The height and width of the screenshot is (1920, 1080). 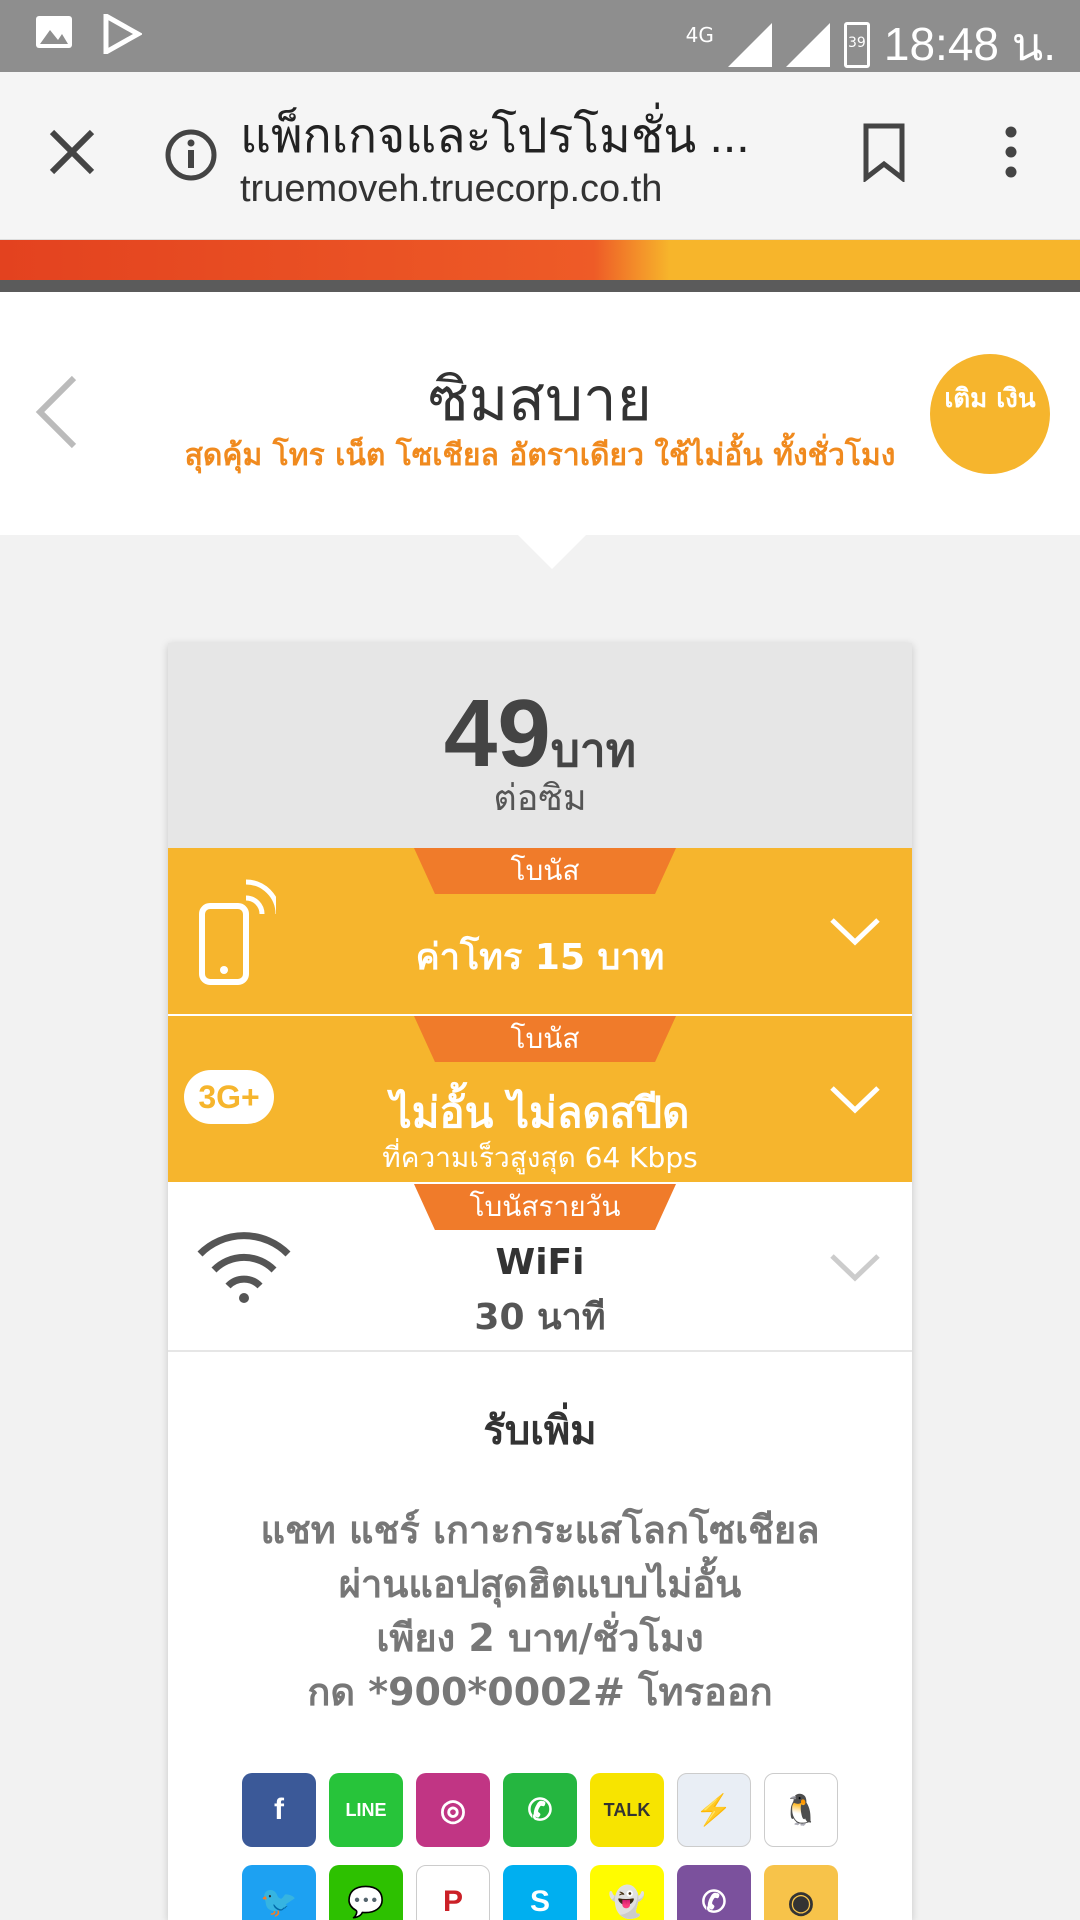 What do you see at coordinates (191, 155) in the screenshot?
I see `info-icon` at bounding box center [191, 155].